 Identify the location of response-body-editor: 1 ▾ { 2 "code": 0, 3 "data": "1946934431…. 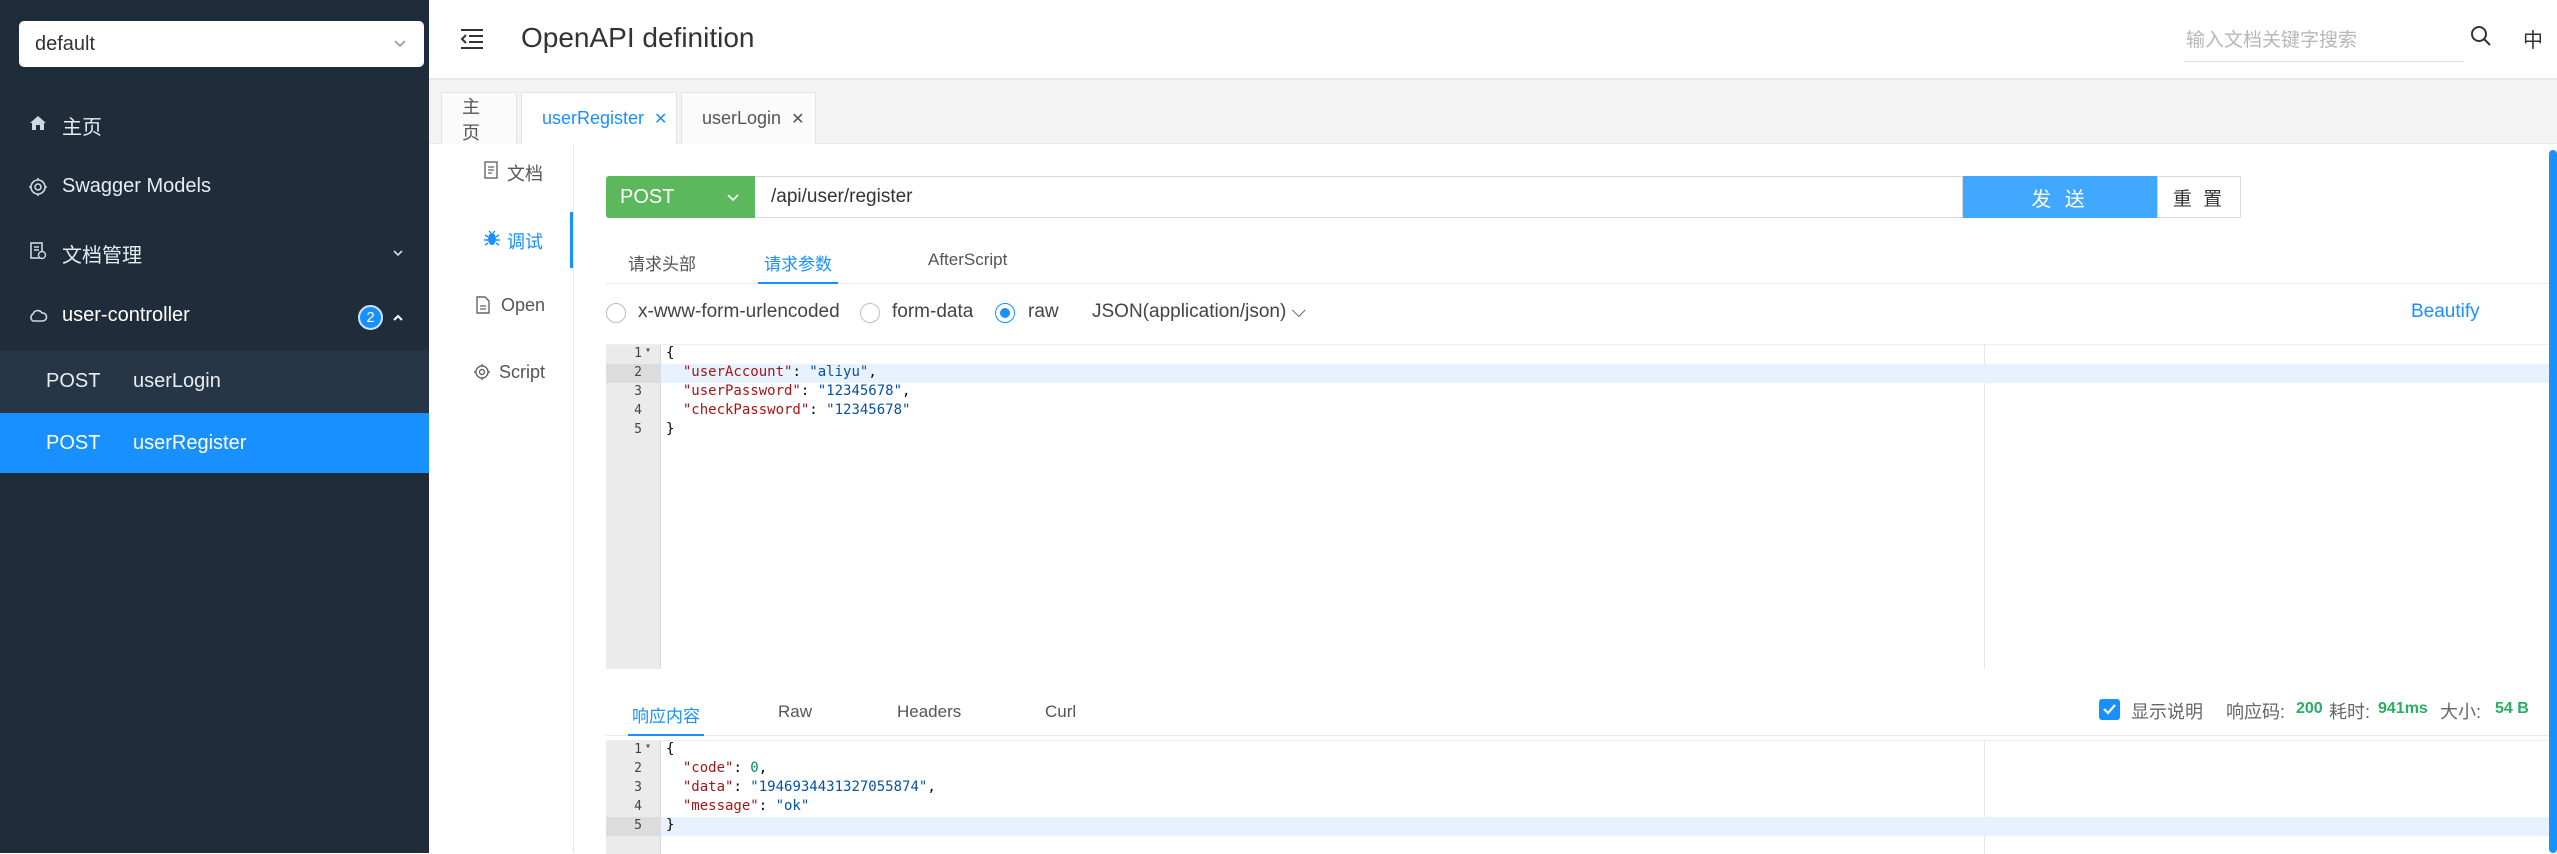
(1581, 797).